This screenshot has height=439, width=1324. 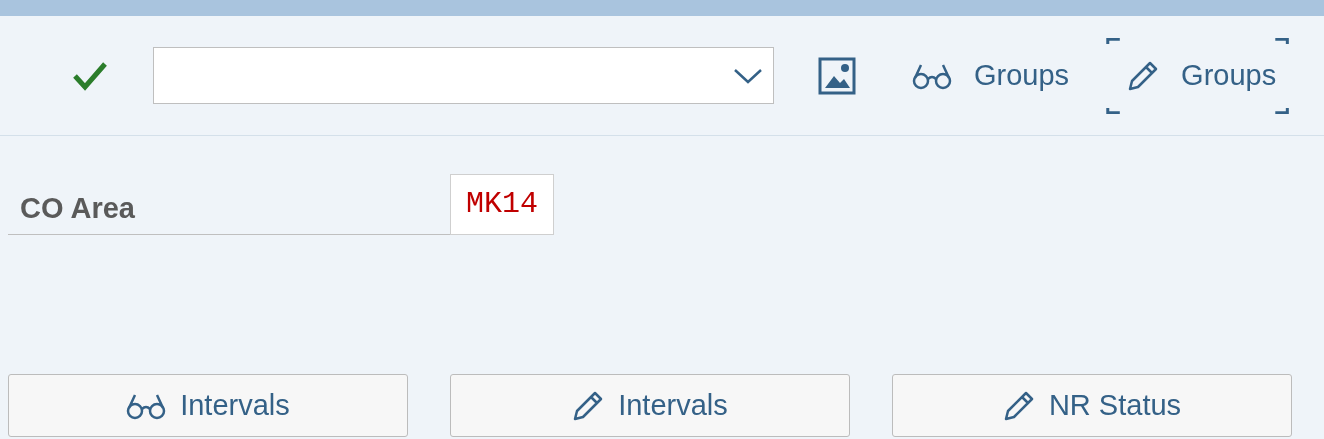 What do you see at coordinates (502, 204) in the screenshot?
I see `input-field: MK14` at bounding box center [502, 204].